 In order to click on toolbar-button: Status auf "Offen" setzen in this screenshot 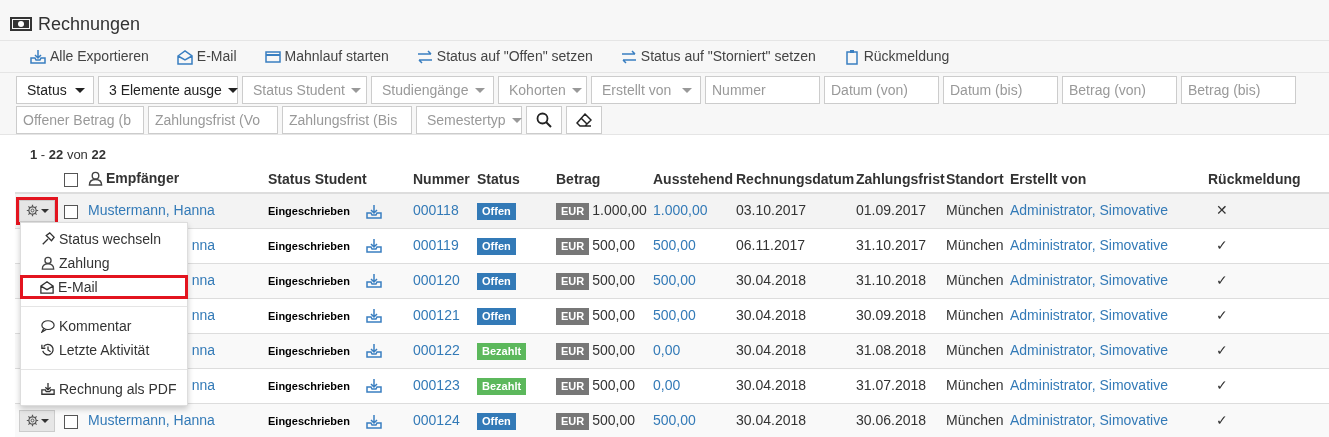, I will do `click(510, 56)`.